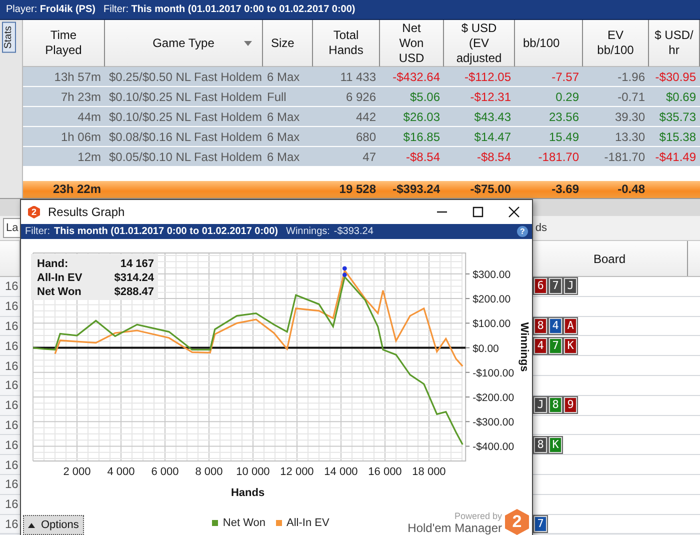 This screenshot has height=535, width=700. Describe the element at coordinates (209, 472) in the screenshot. I see `axis-label: 8 000` at that location.